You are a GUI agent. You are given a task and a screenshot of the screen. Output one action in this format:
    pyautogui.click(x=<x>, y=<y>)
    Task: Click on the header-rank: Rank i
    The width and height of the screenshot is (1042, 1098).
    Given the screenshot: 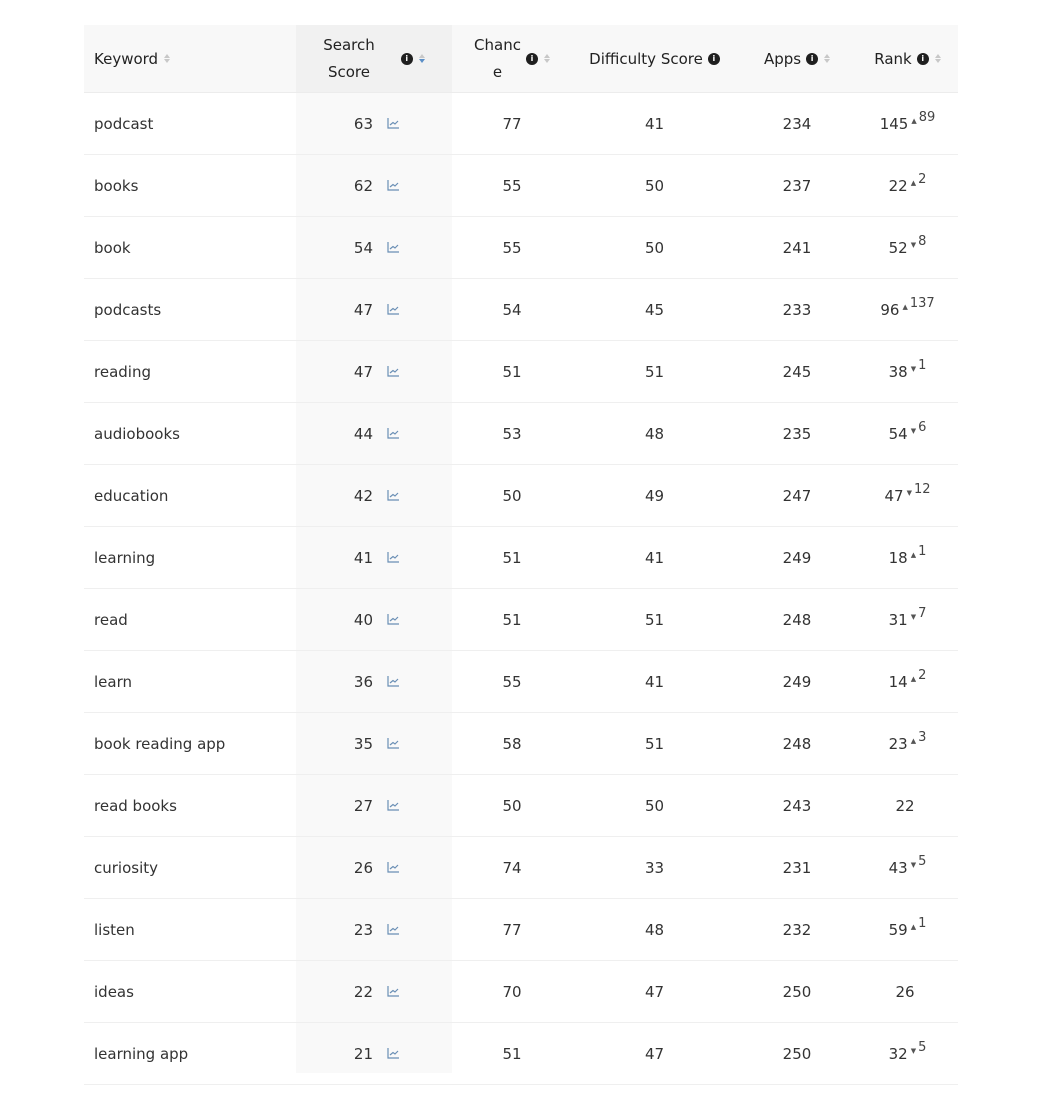 What is the action you would take?
    pyautogui.click(x=907, y=58)
    